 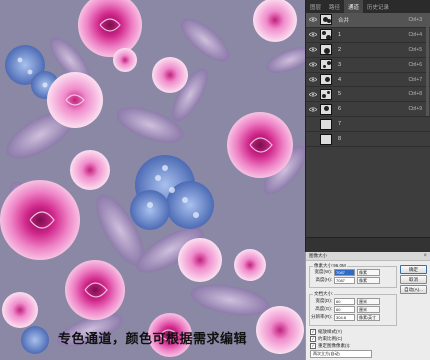 I want to click on tab-history: 历史记录, so click(x=378, y=6).